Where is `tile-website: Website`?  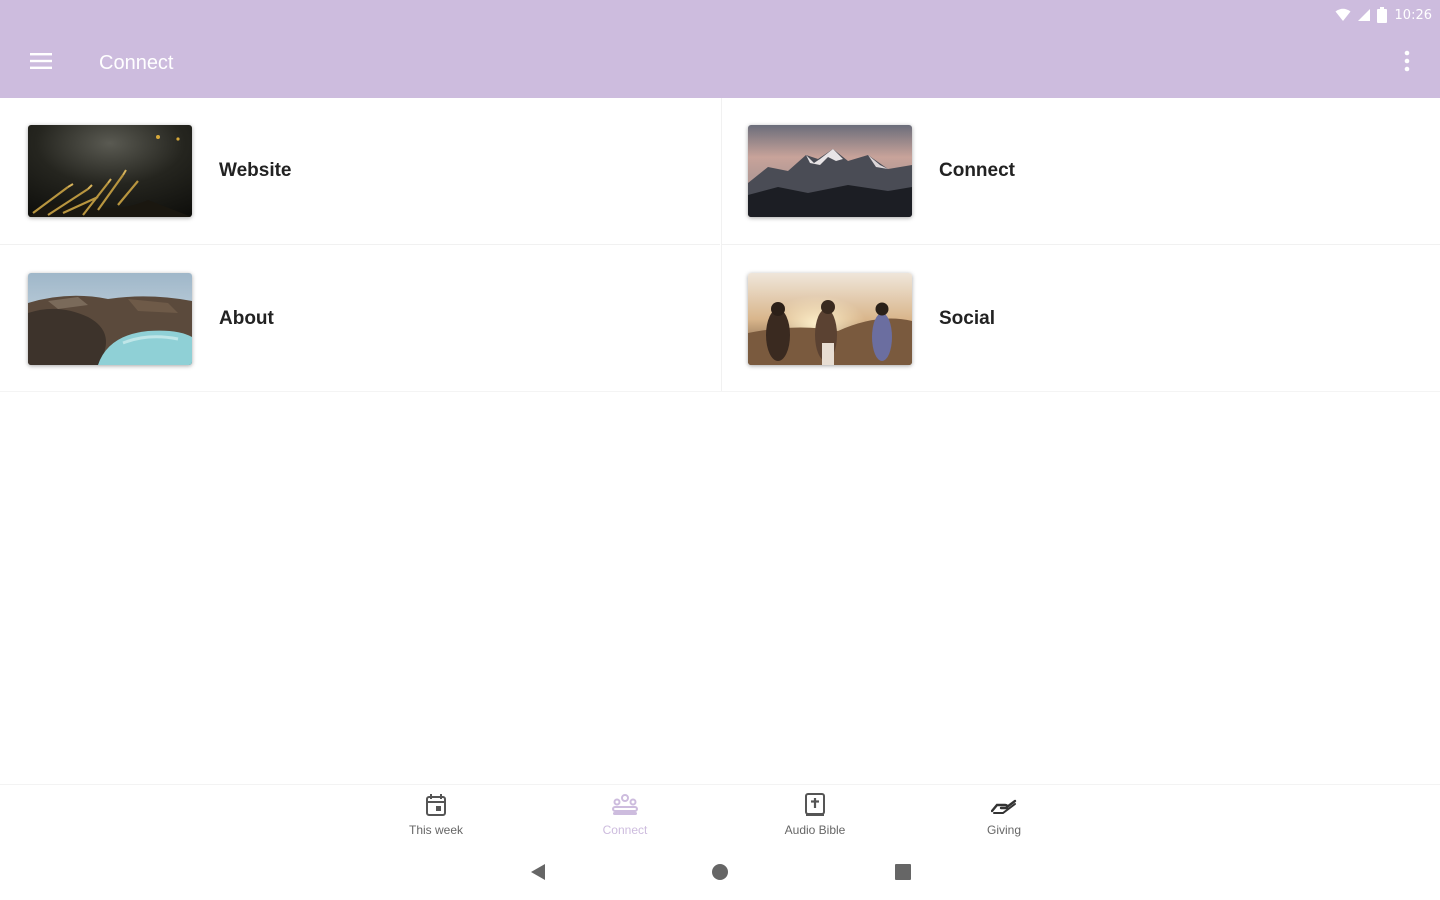
tile-website: Website is located at coordinates (360, 171).